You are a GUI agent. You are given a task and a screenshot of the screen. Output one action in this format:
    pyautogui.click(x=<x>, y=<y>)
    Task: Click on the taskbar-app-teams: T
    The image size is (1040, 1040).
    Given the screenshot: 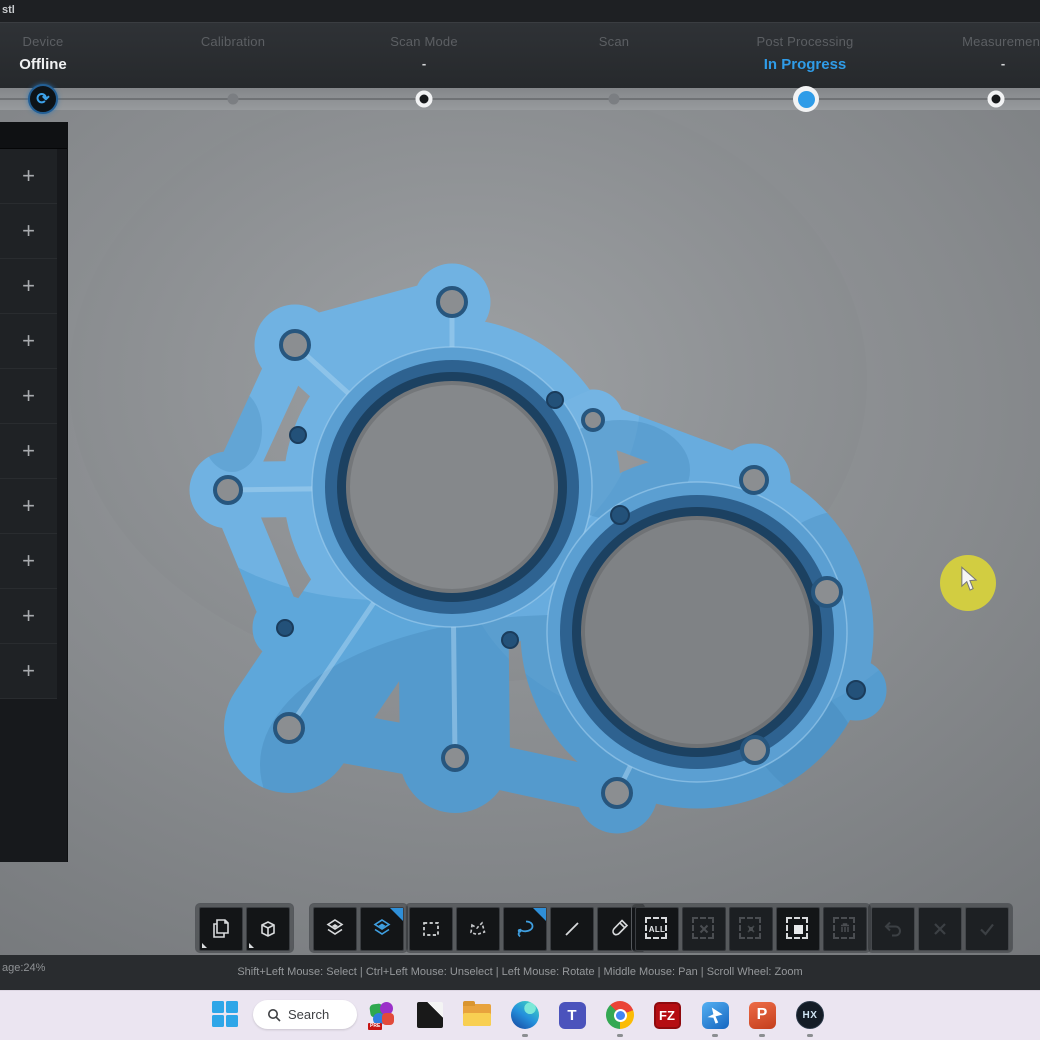 What is the action you would take?
    pyautogui.click(x=572, y=1015)
    